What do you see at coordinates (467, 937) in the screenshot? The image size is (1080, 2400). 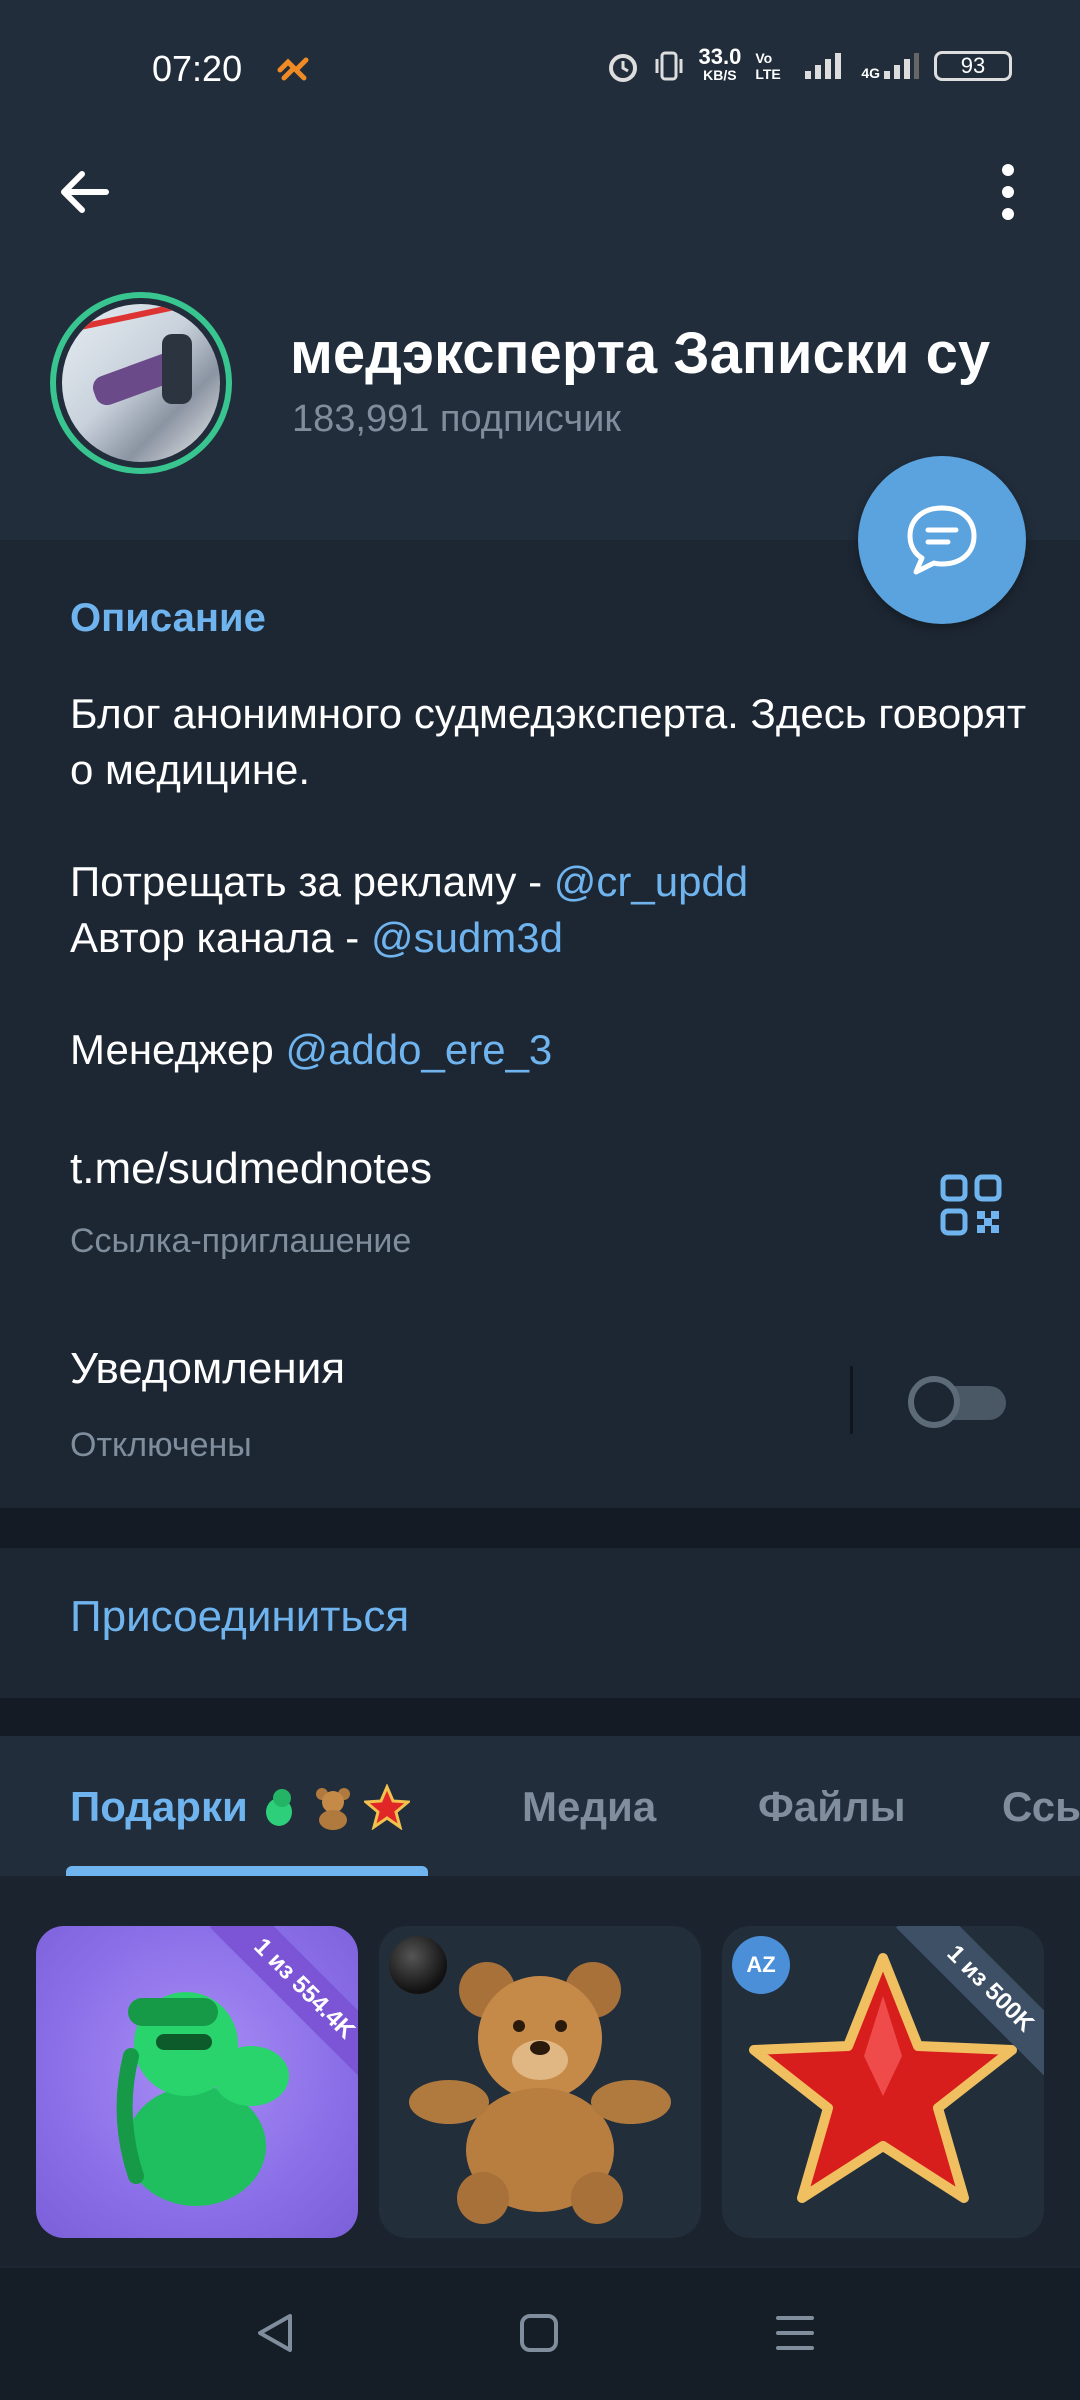 I see `author-mention-link: @sudm3d` at bounding box center [467, 937].